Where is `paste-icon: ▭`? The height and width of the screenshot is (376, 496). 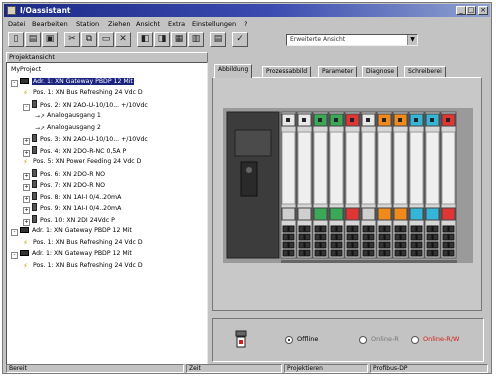 paste-icon: ▭ is located at coordinates (106, 39).